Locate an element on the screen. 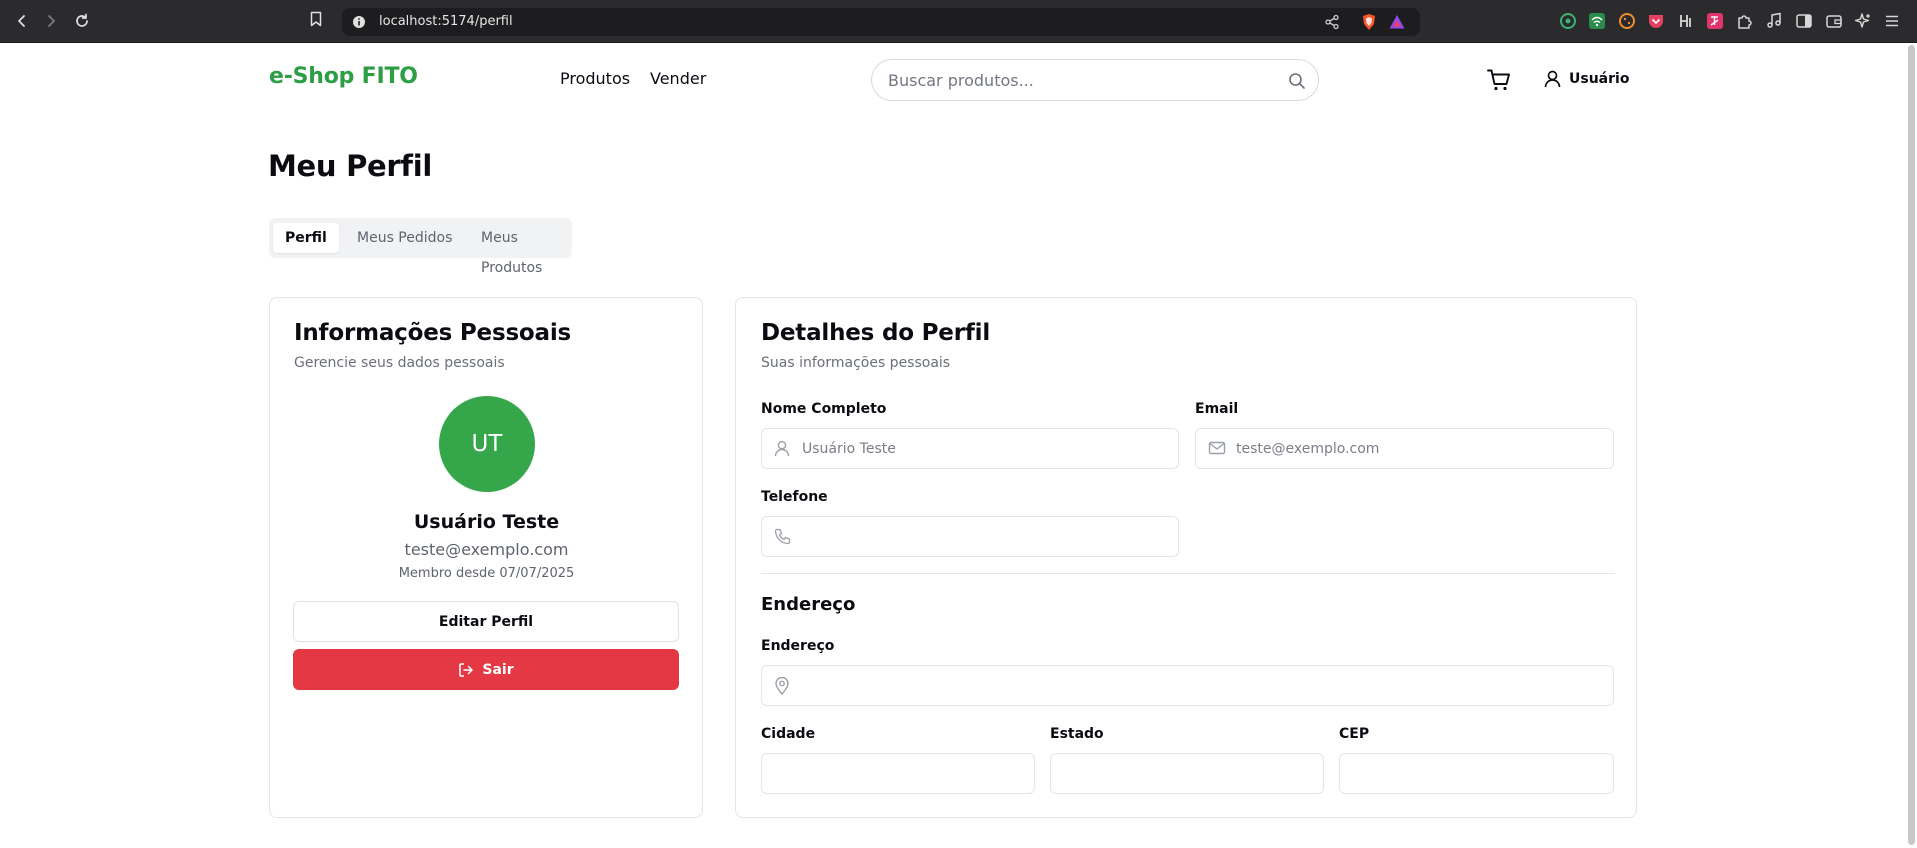 The image size is (1917, 848). email-label: Email is located at coordinates (1217, 409).